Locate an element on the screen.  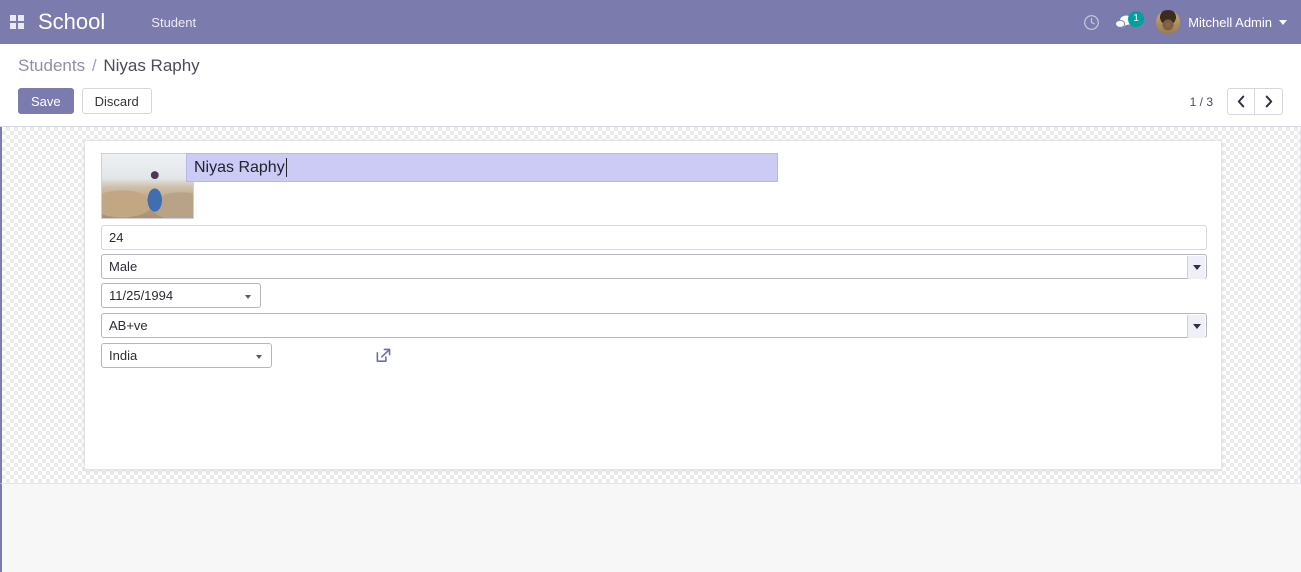
field-country-row: India is located at coordinates (251, 355).